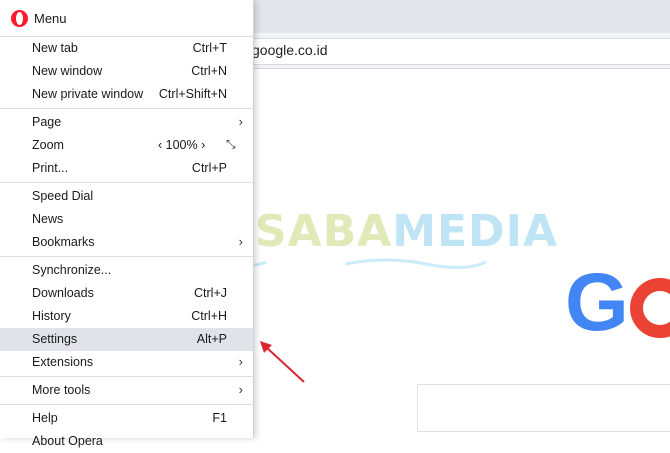  I want to click on menu-item-speed-dial: Speed Dial, so click(126, 196).